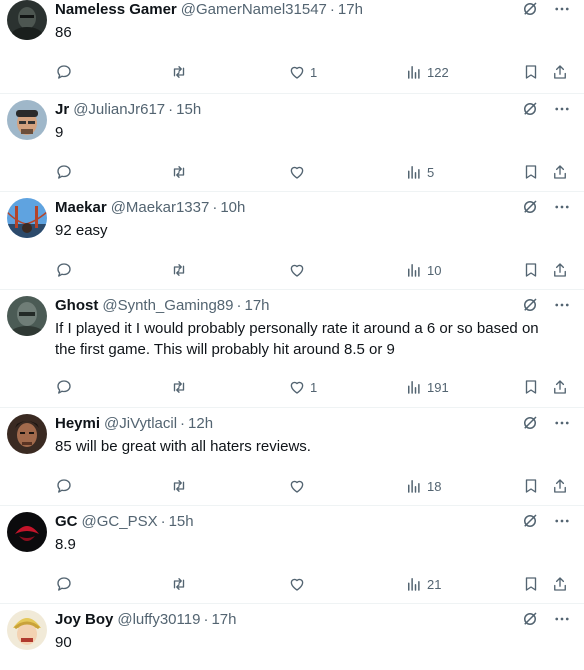 This screenshot has width=584, height=670. I want to click on reply-text: 90, so click(63, 642).